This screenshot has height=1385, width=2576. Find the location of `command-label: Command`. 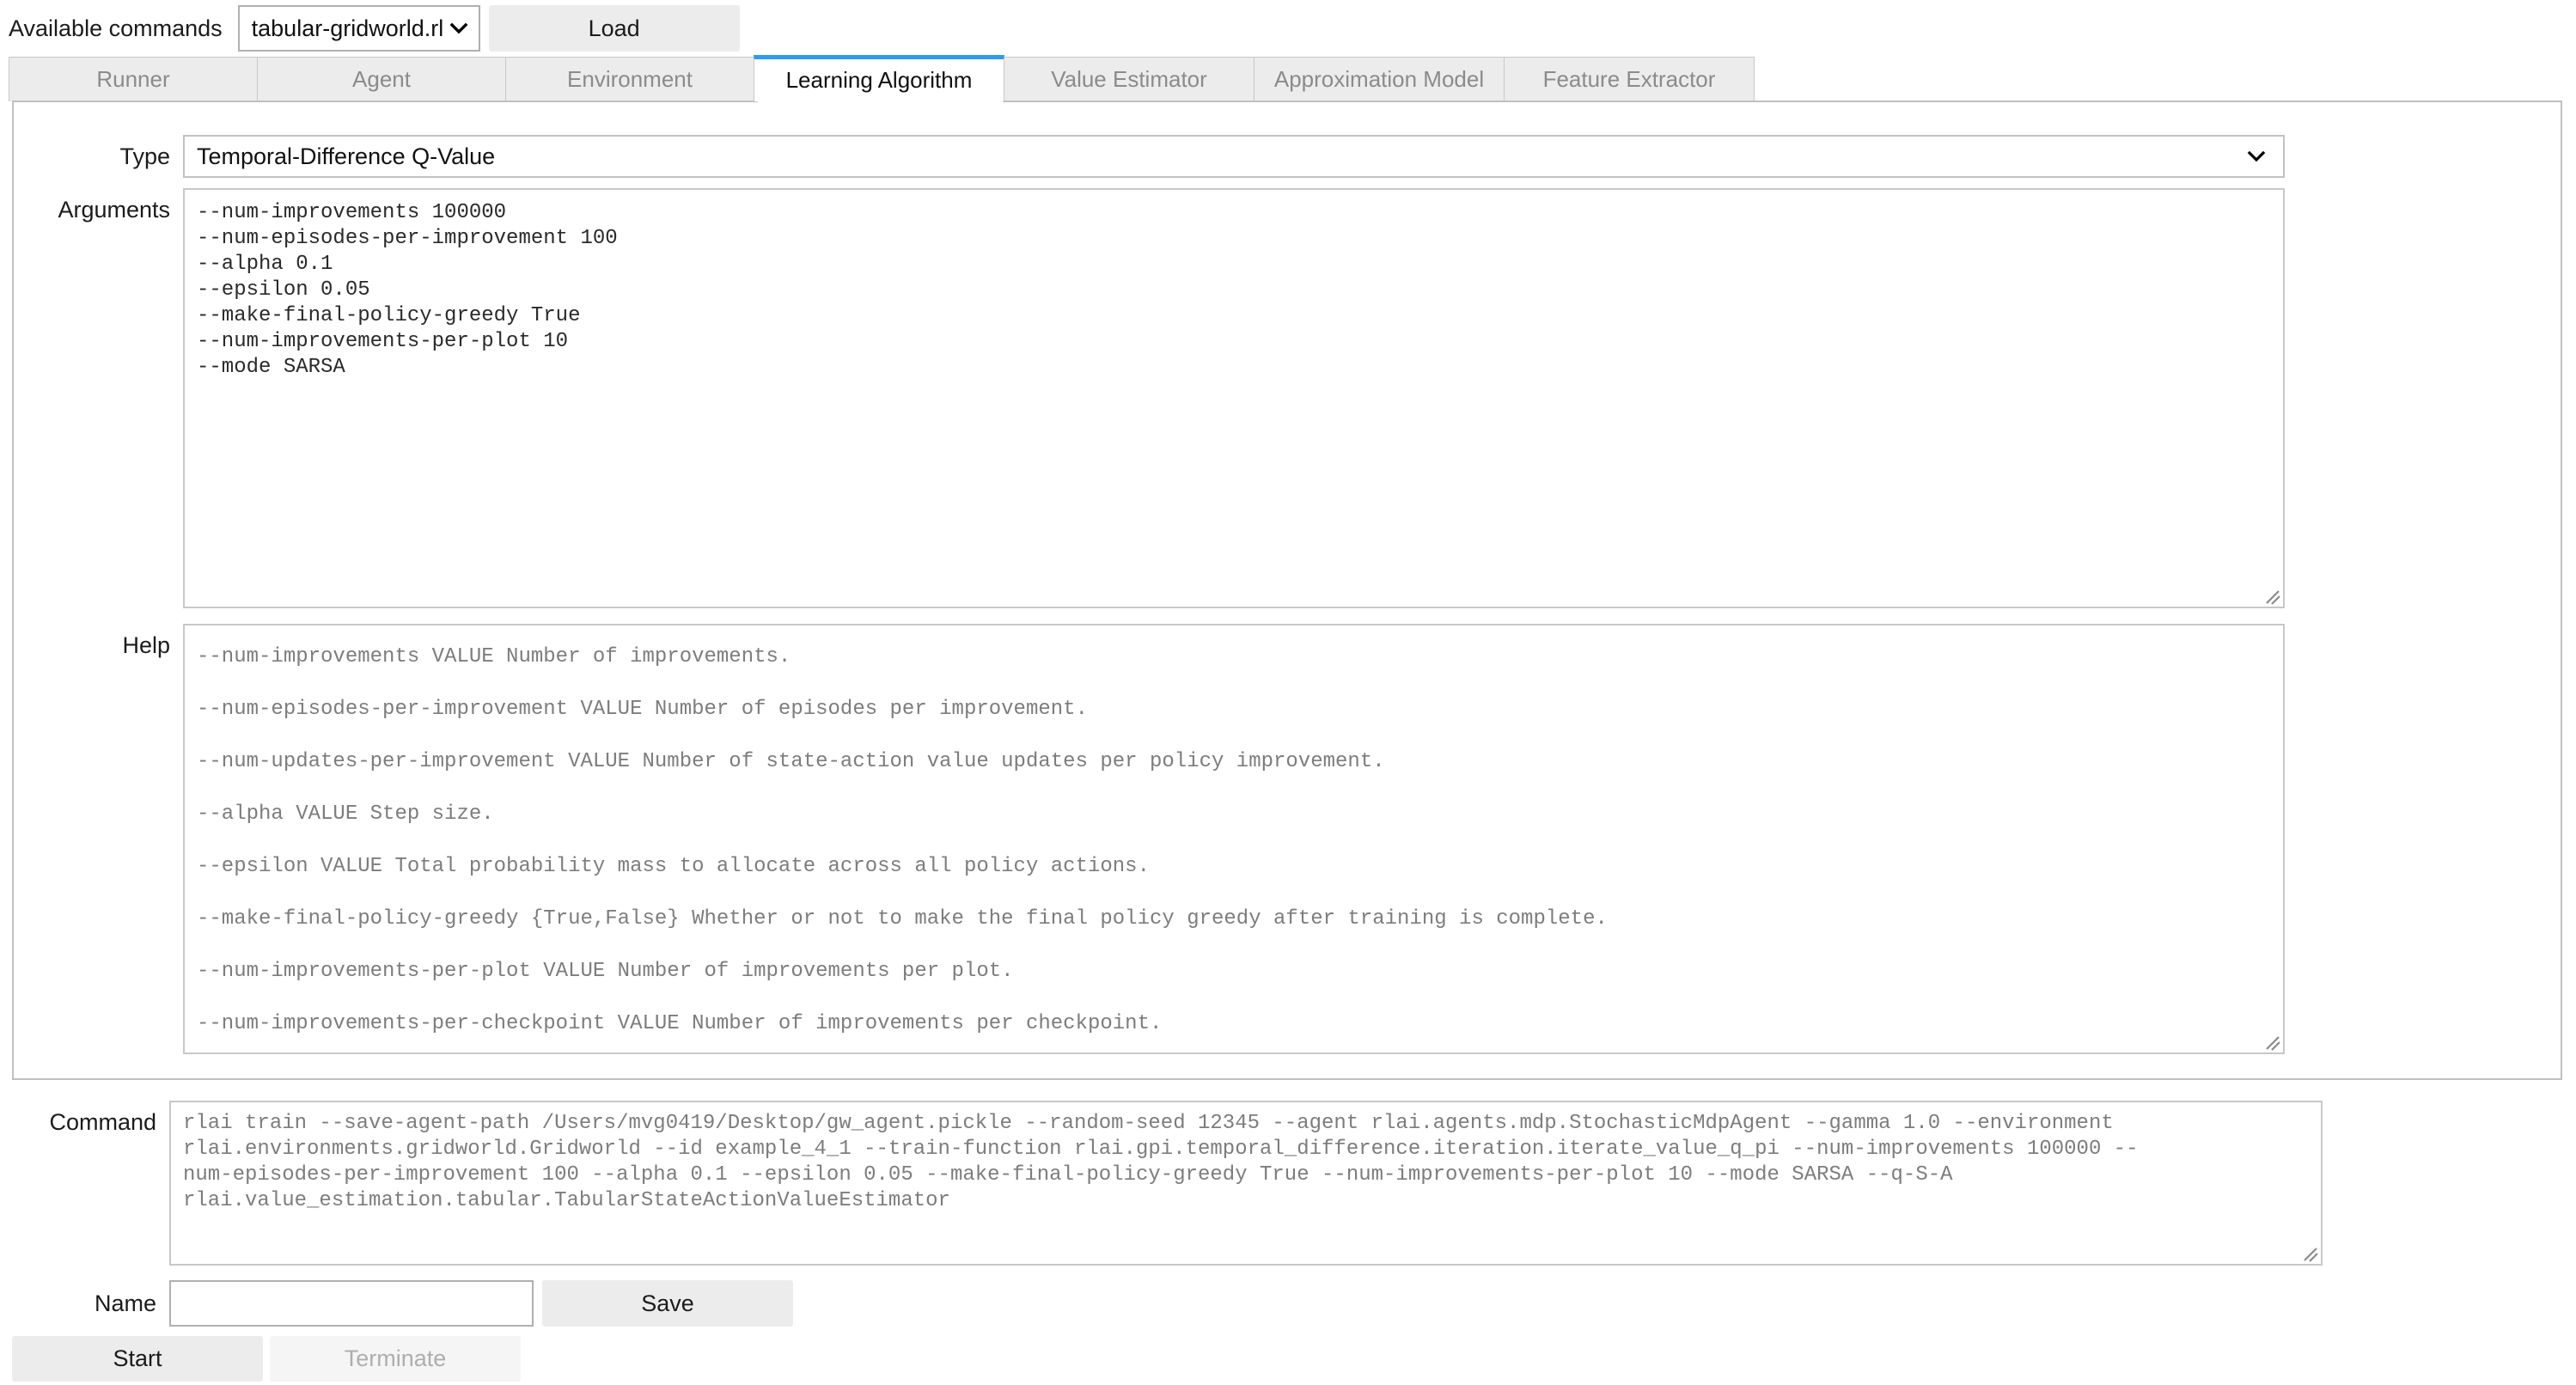

command-label: Command is located at coordinates (102, 1122).